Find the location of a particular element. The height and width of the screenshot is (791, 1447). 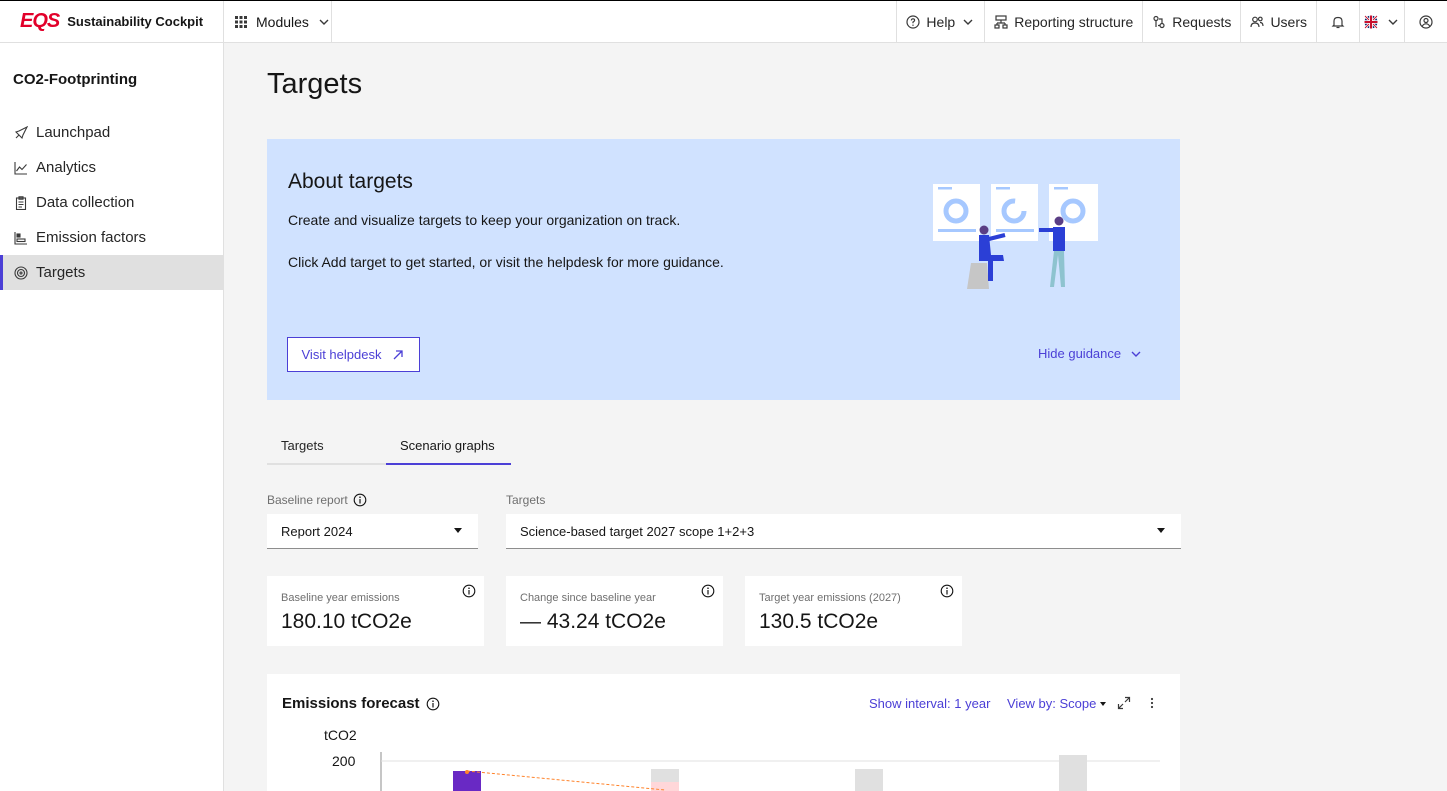

baseline-report-value: Report 2024 is located at coordinates (317, 531).